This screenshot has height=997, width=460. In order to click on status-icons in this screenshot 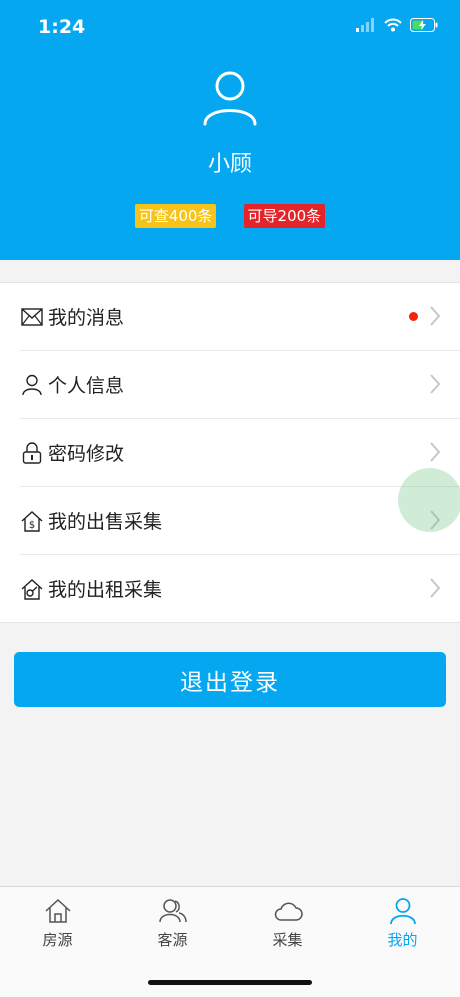, I will do `click(397, 25)`.